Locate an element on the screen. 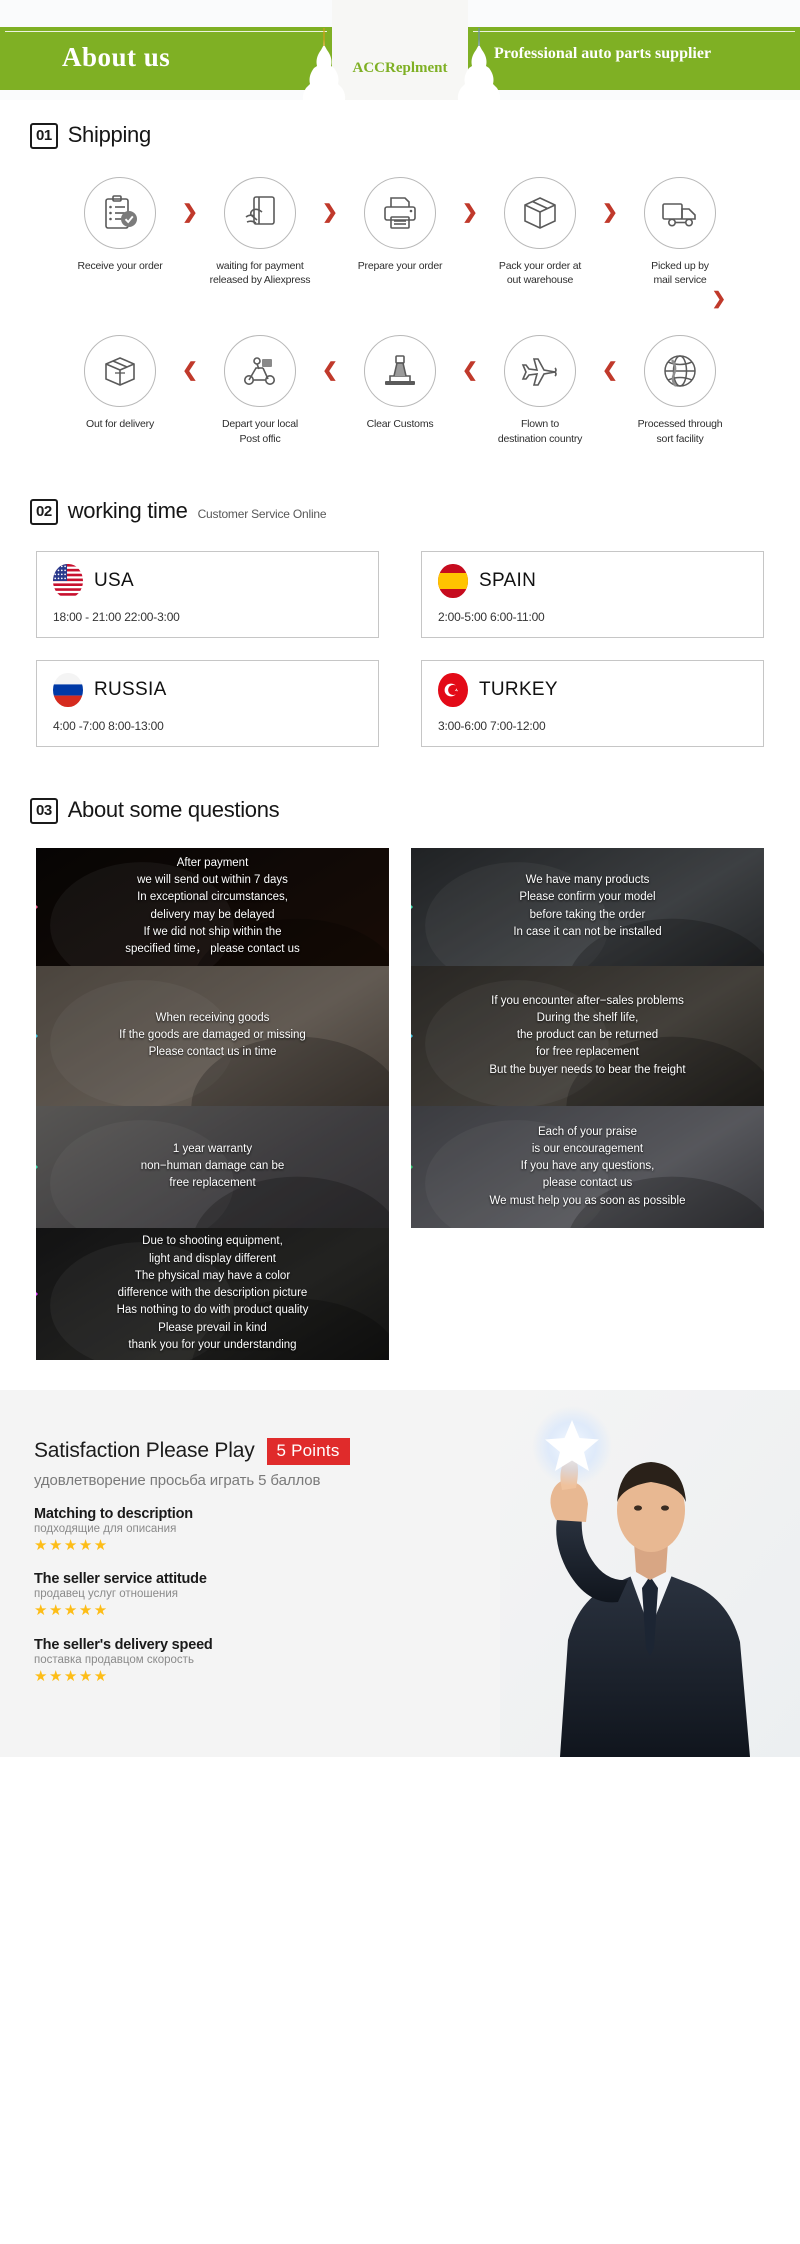 Image resolution: width=800 pixels, height=2244 pixels. clipboard-check-icon is located at coordinates (120, 213).